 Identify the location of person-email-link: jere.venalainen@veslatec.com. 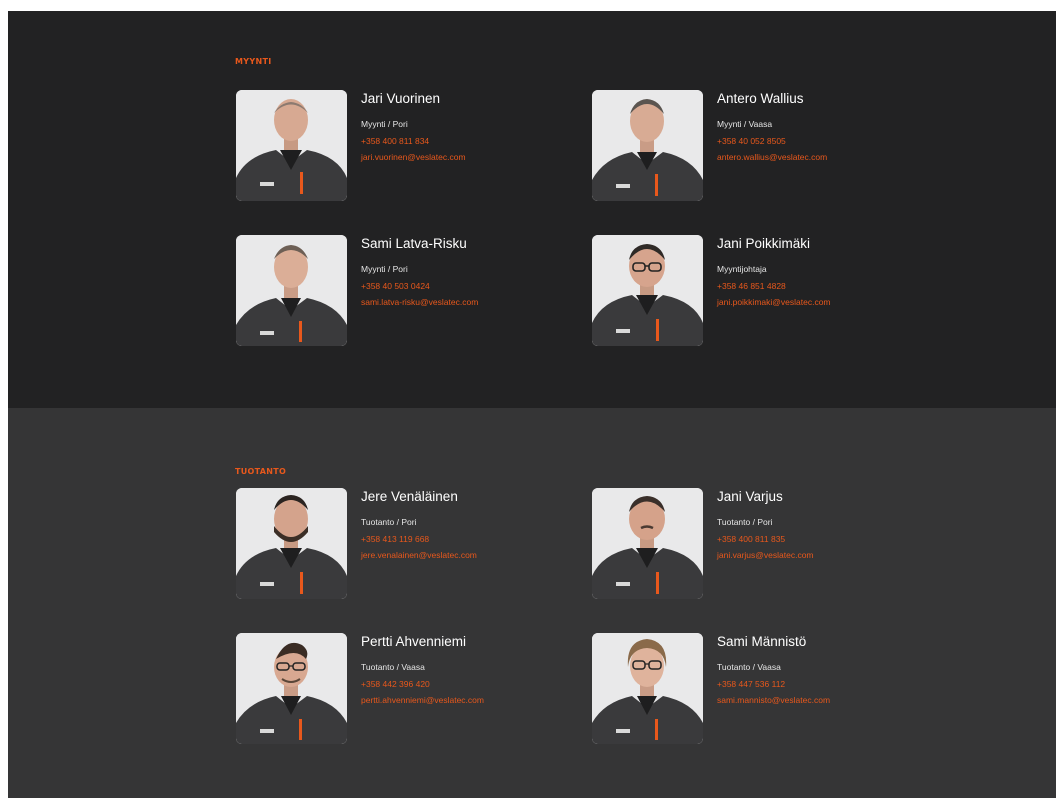
(419, 555).